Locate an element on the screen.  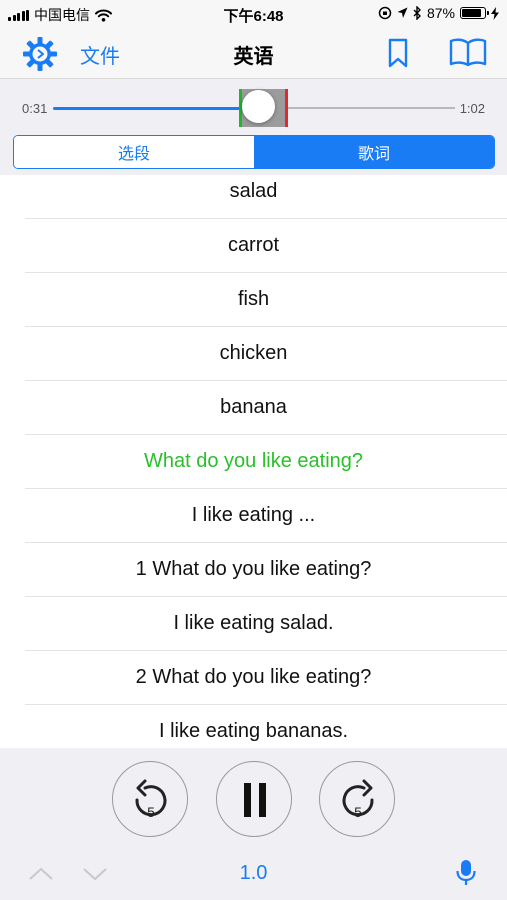
total-time: 1:02 is located at coordinates (472, 108).